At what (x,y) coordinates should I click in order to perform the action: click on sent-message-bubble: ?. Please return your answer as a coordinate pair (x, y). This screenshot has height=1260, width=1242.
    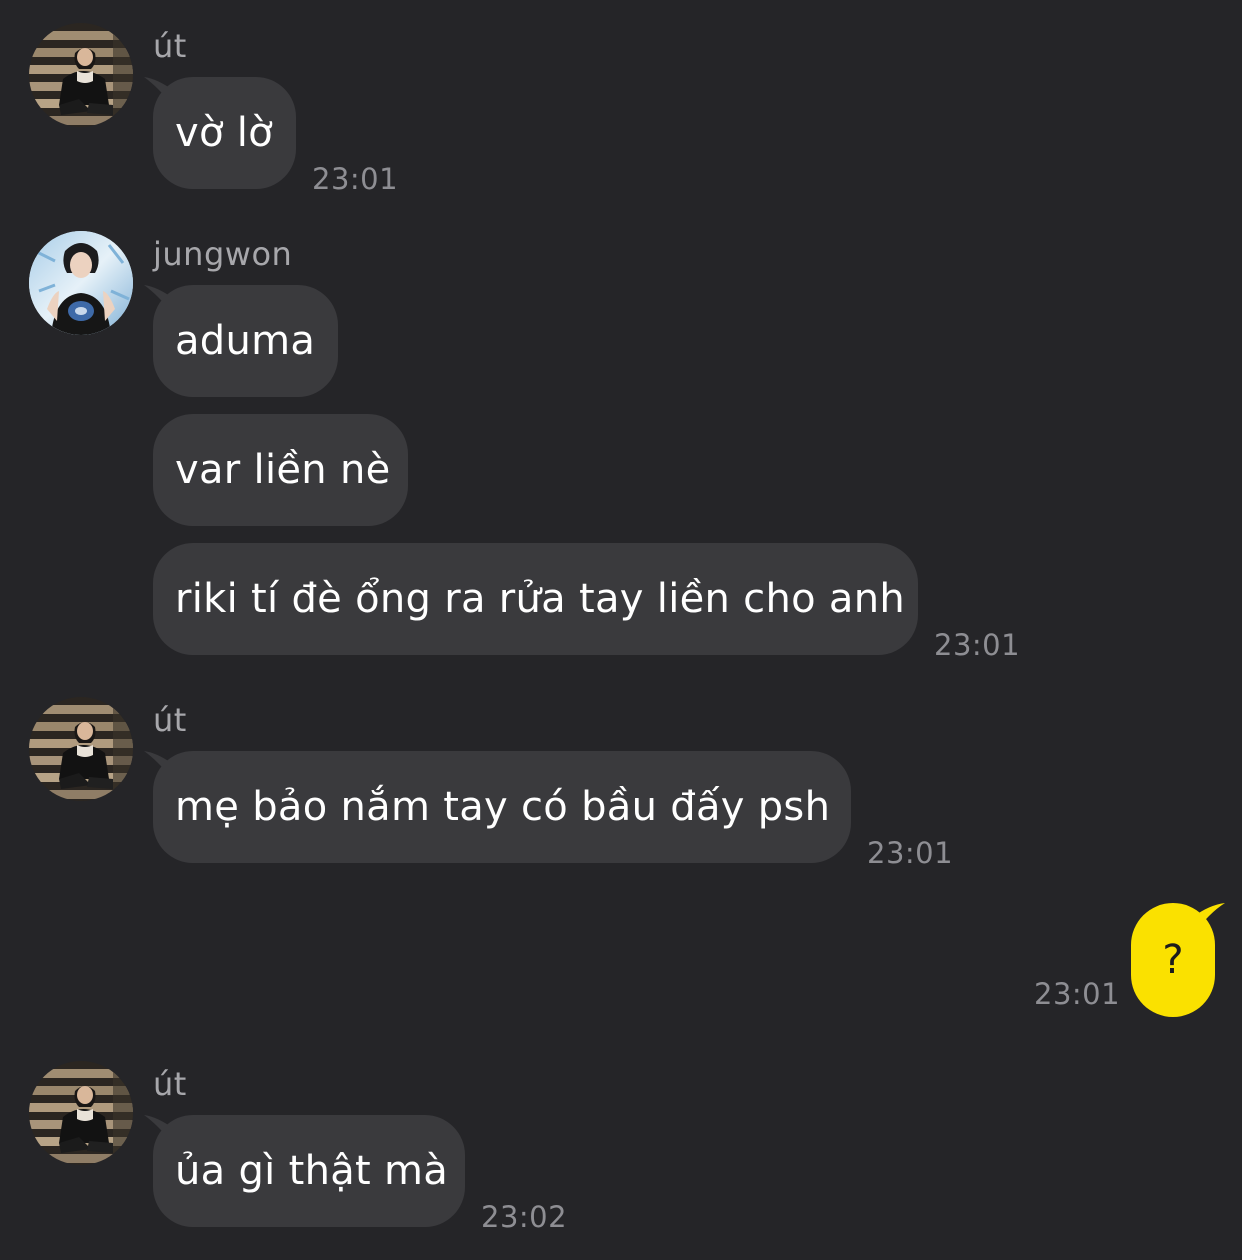
    Looking at the image, I should click on (1178, 960).